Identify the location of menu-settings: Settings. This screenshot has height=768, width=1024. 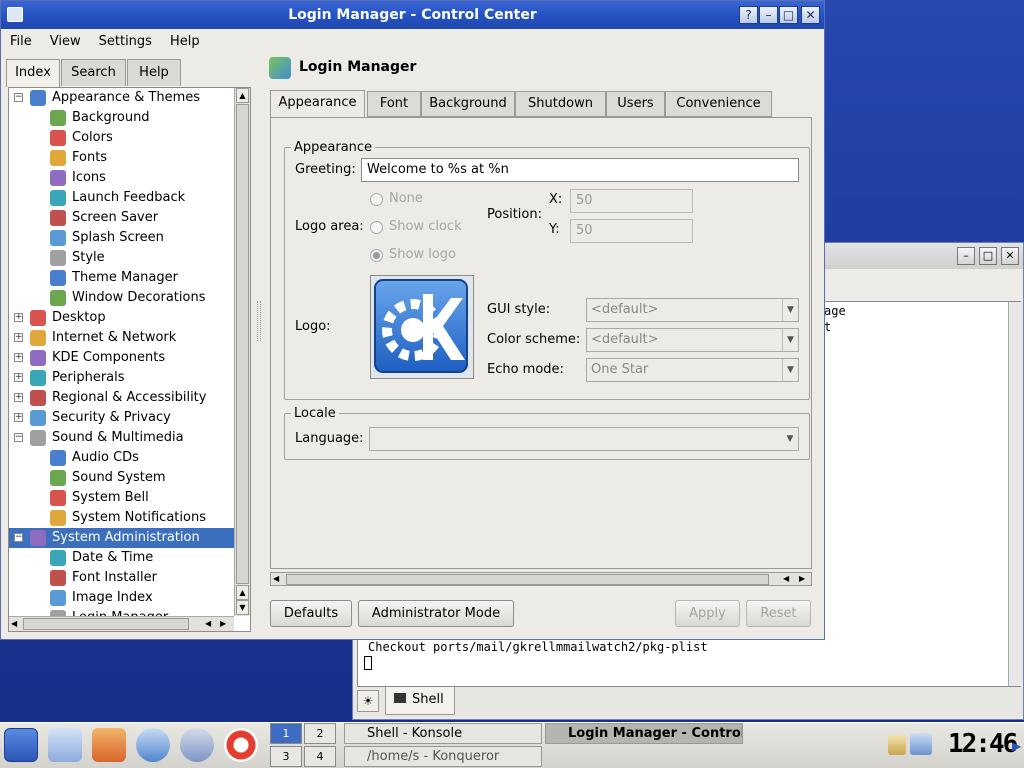
(125, 41).